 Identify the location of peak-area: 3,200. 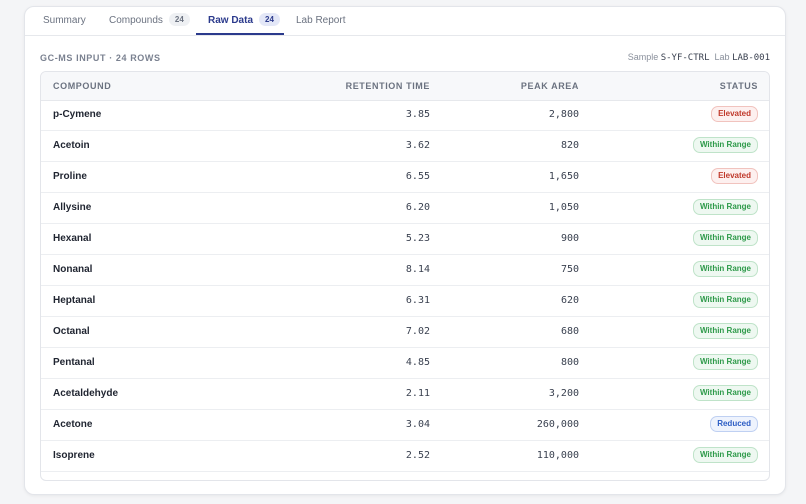
(563, 393).